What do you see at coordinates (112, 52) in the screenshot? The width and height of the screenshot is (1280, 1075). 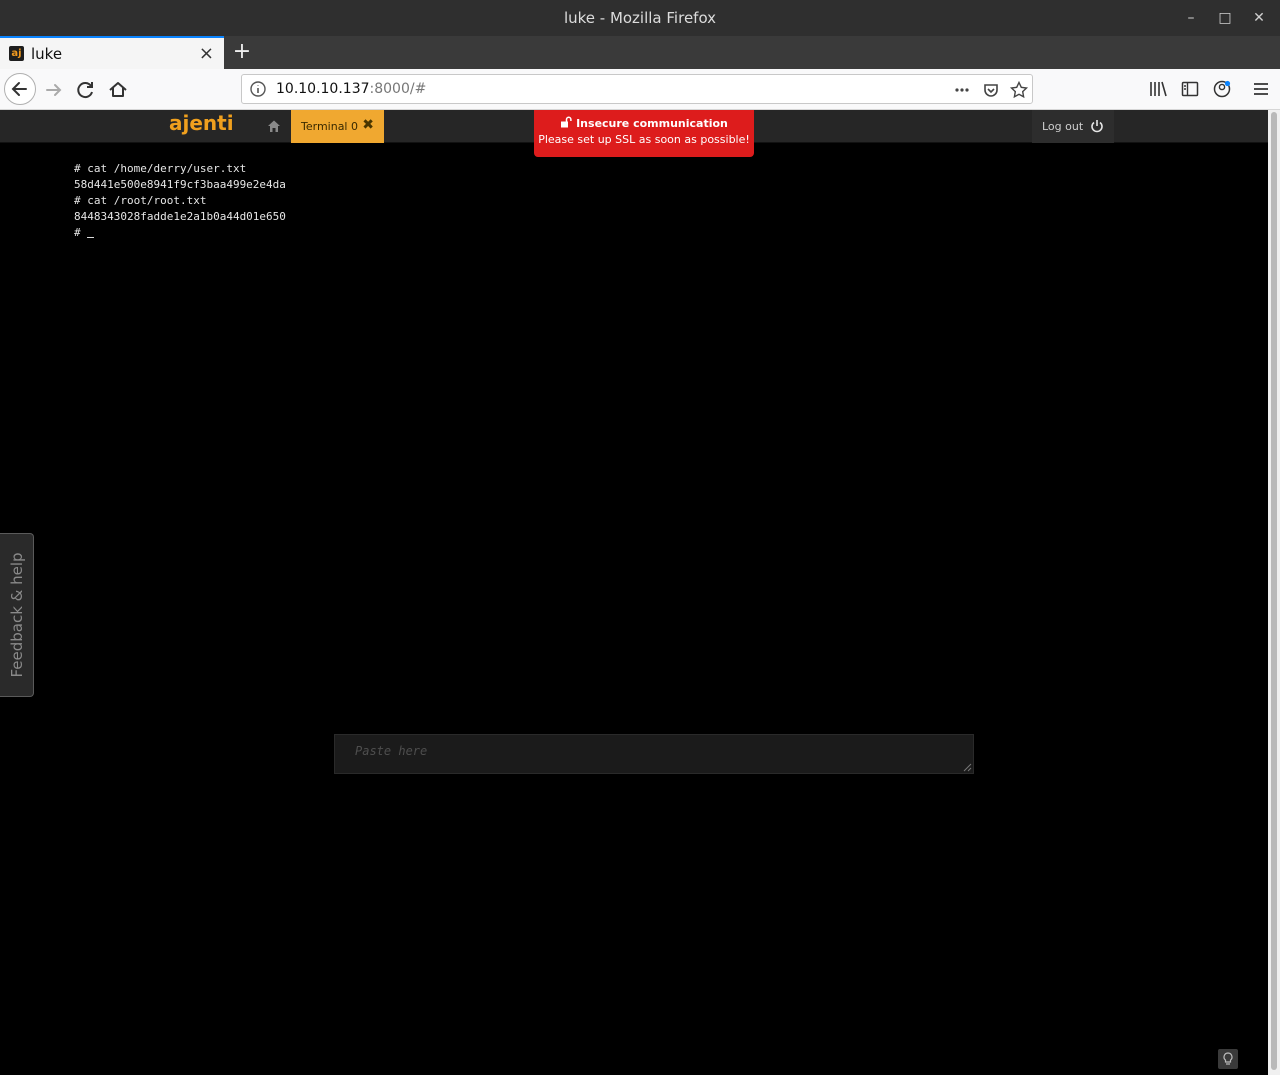 I see `browser-tab: aj luke ×` at bounding box center [112, 52].